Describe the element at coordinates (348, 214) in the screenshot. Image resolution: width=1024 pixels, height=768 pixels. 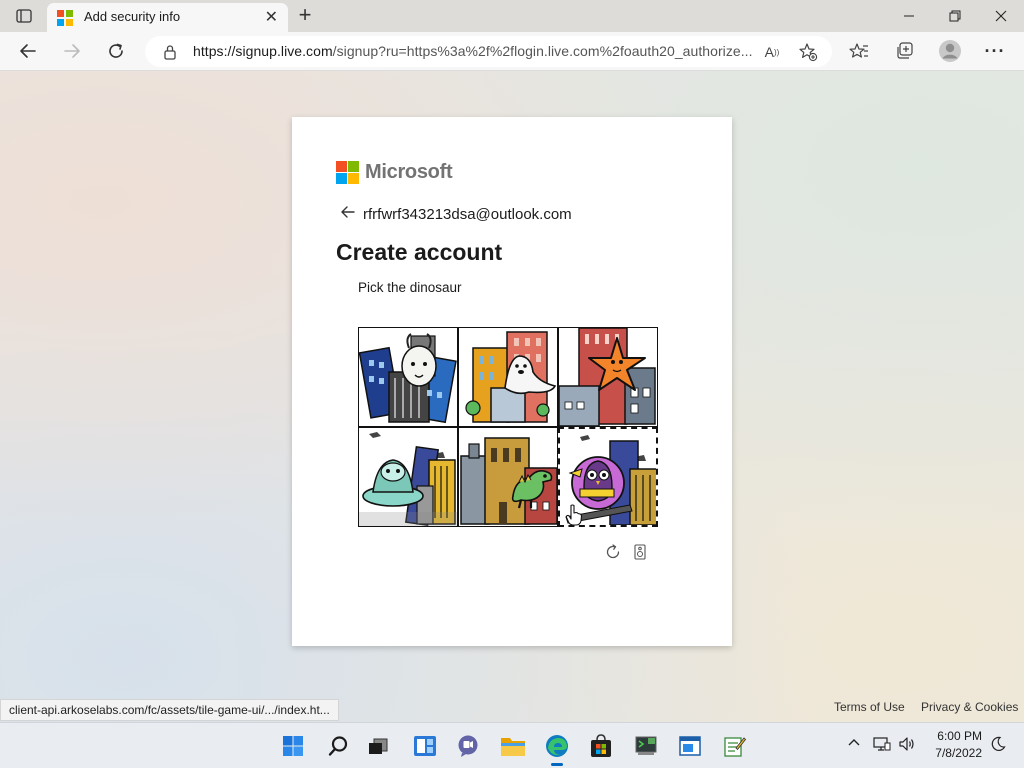
I see `back-arrow-icon` at that location.